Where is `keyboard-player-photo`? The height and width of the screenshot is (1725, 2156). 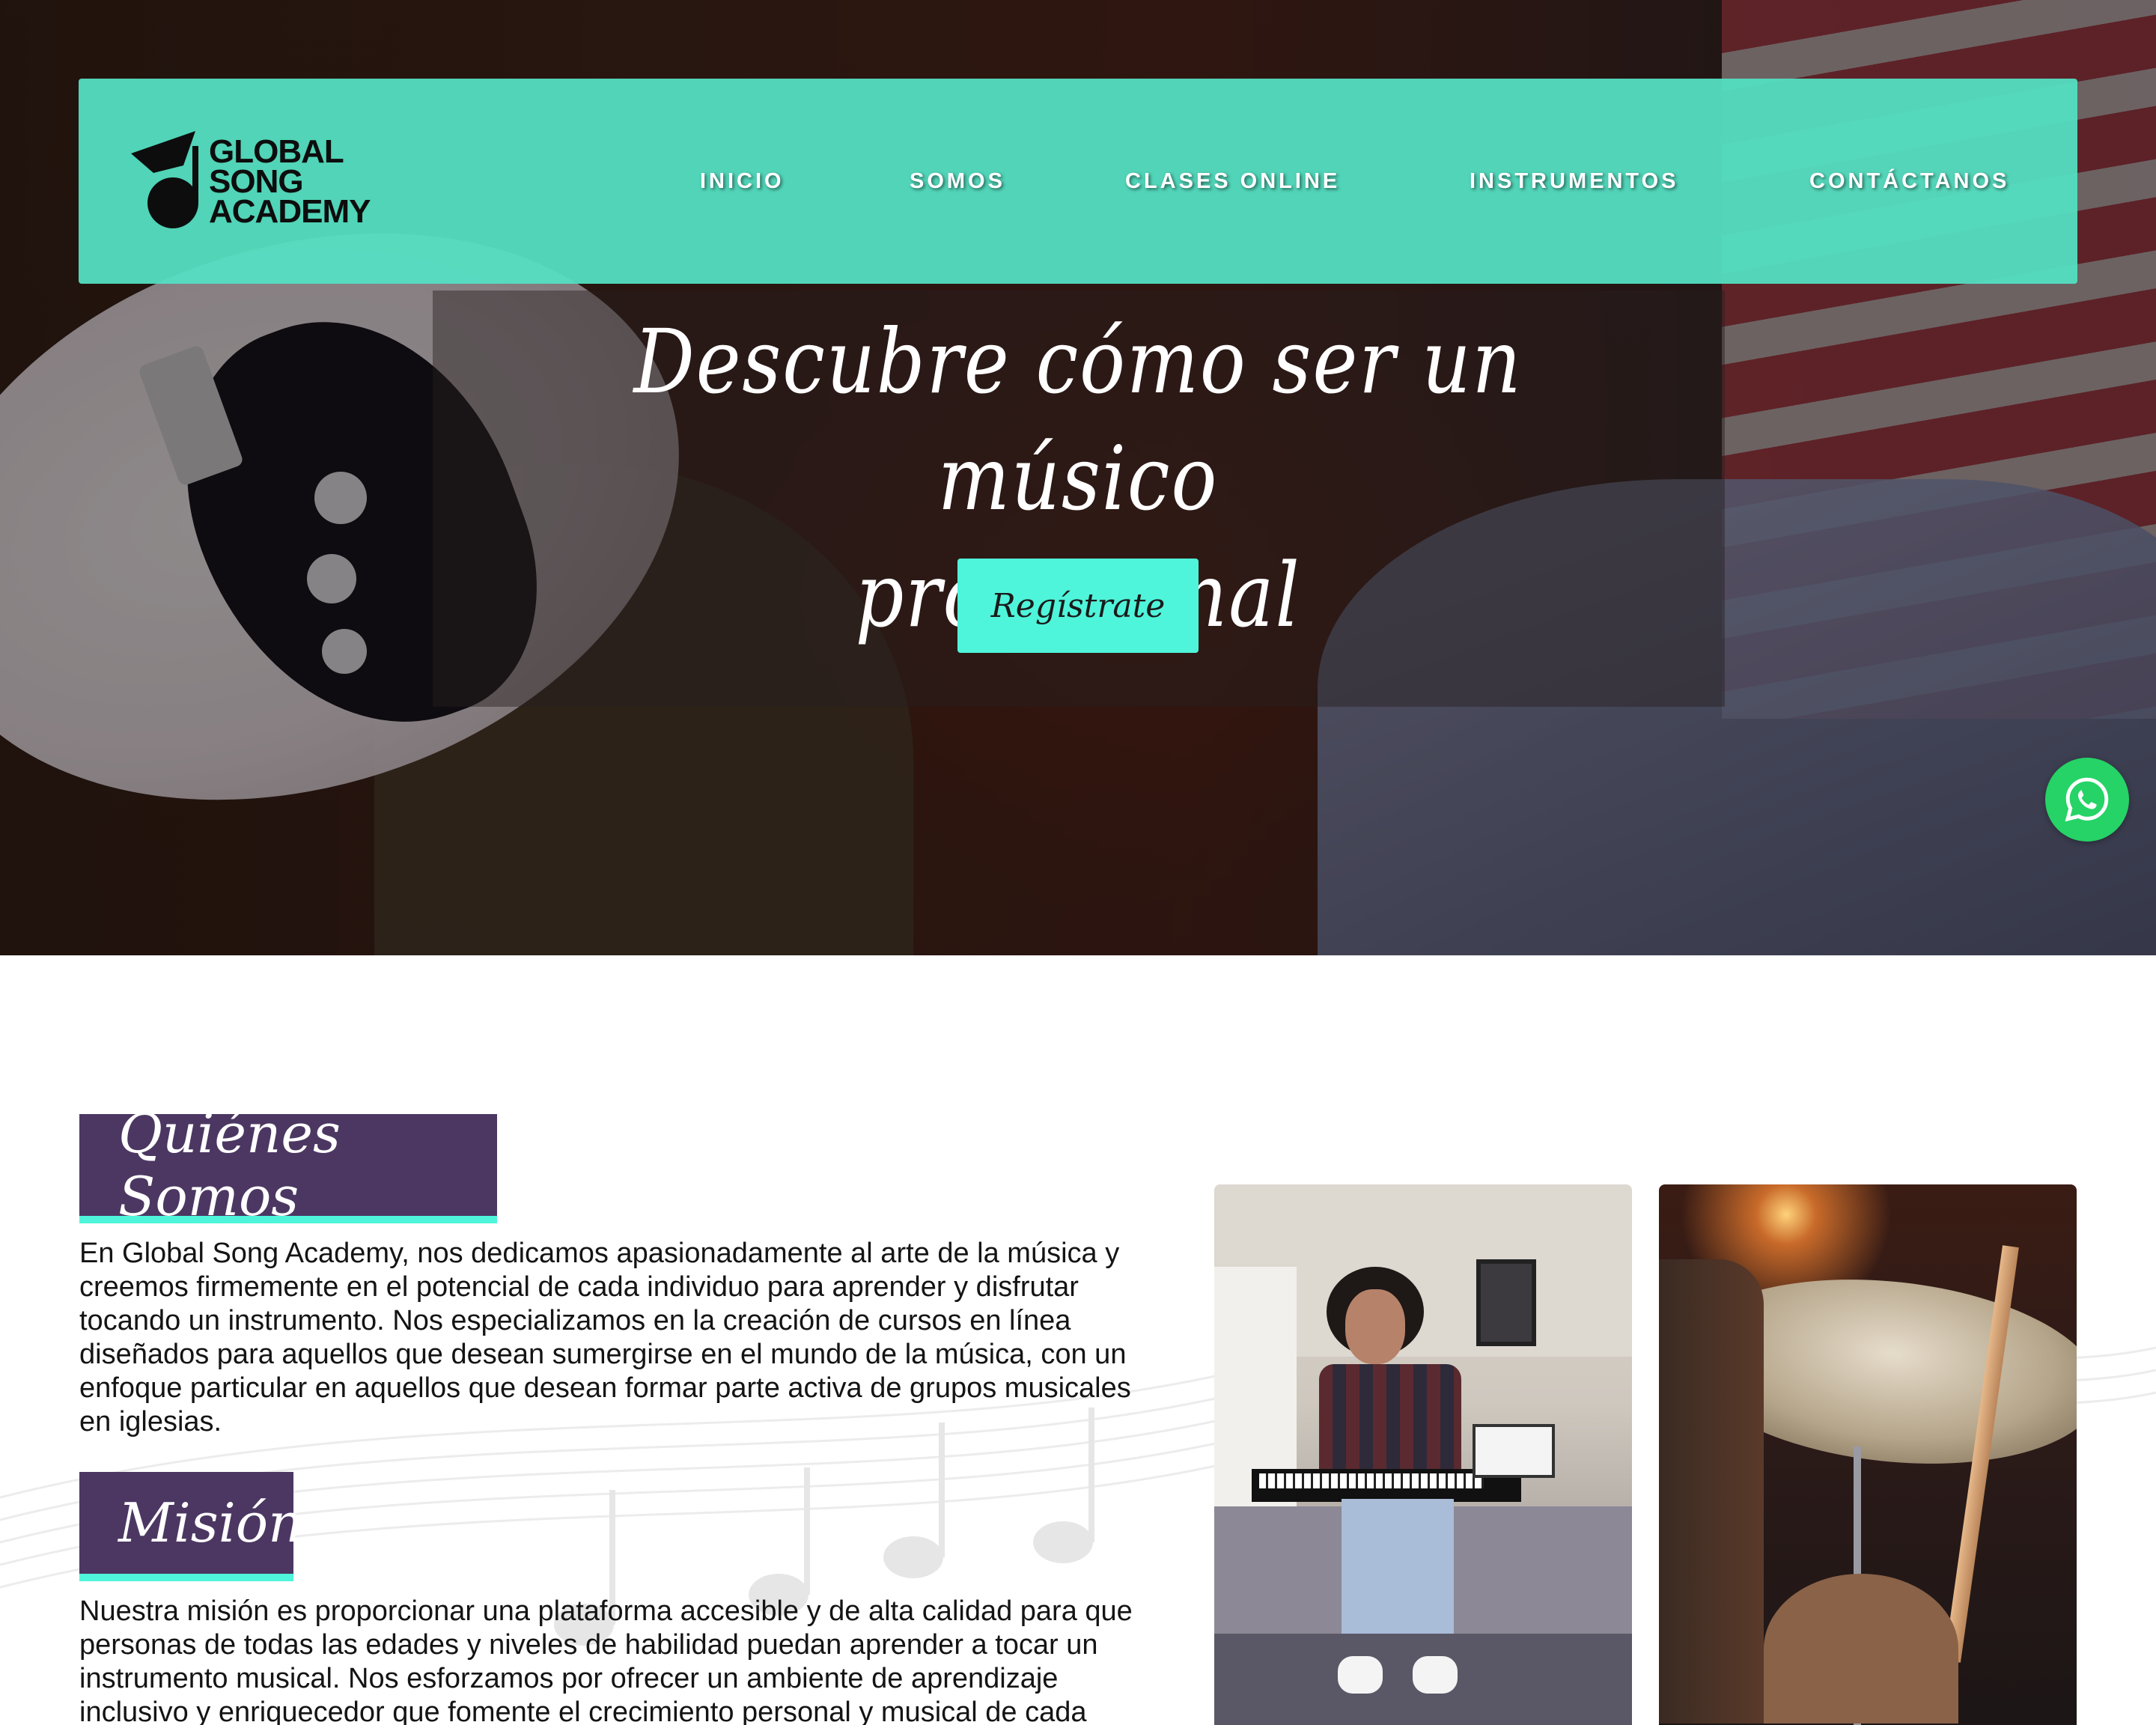 keyboard-player-photo is located at coordinates (1423, 1454).